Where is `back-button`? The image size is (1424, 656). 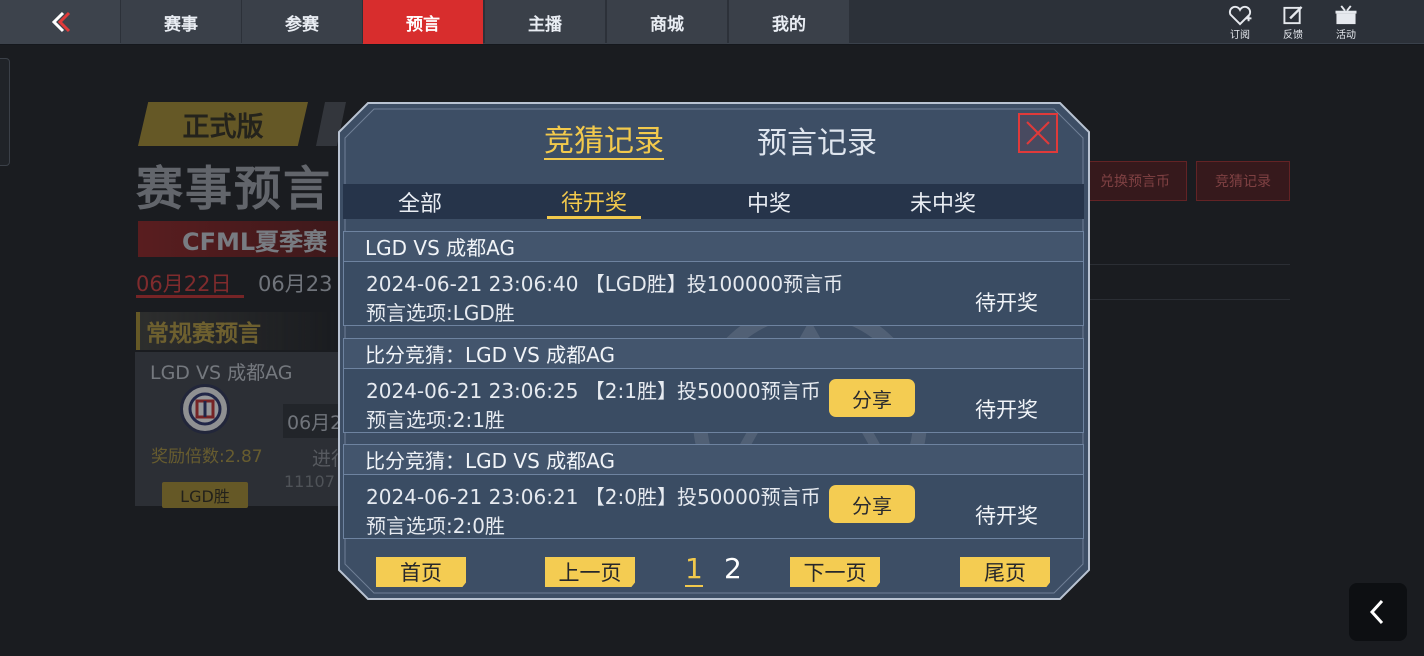
back-button is located at coordinates (60, 22).